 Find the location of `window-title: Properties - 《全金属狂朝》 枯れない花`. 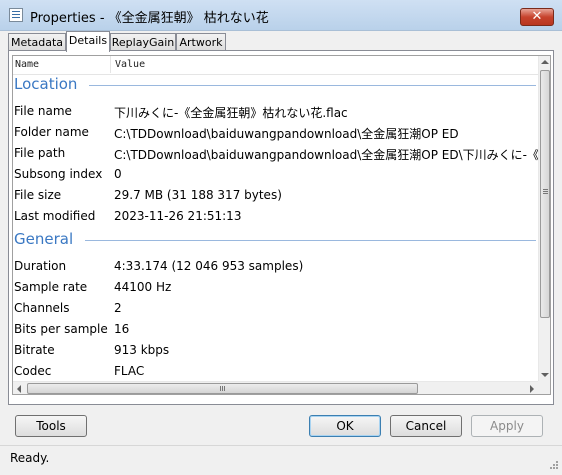

window-title: Properties - 《全金属狂朝》 枯れない花 is located at coordinates (149, 18).